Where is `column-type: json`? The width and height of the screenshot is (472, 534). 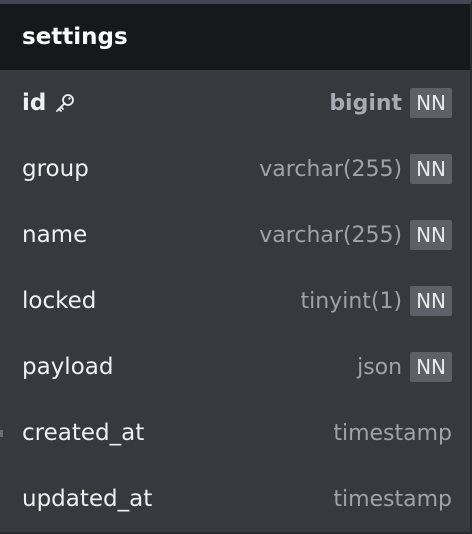
column-type: json is located at coordinates (380, 367).